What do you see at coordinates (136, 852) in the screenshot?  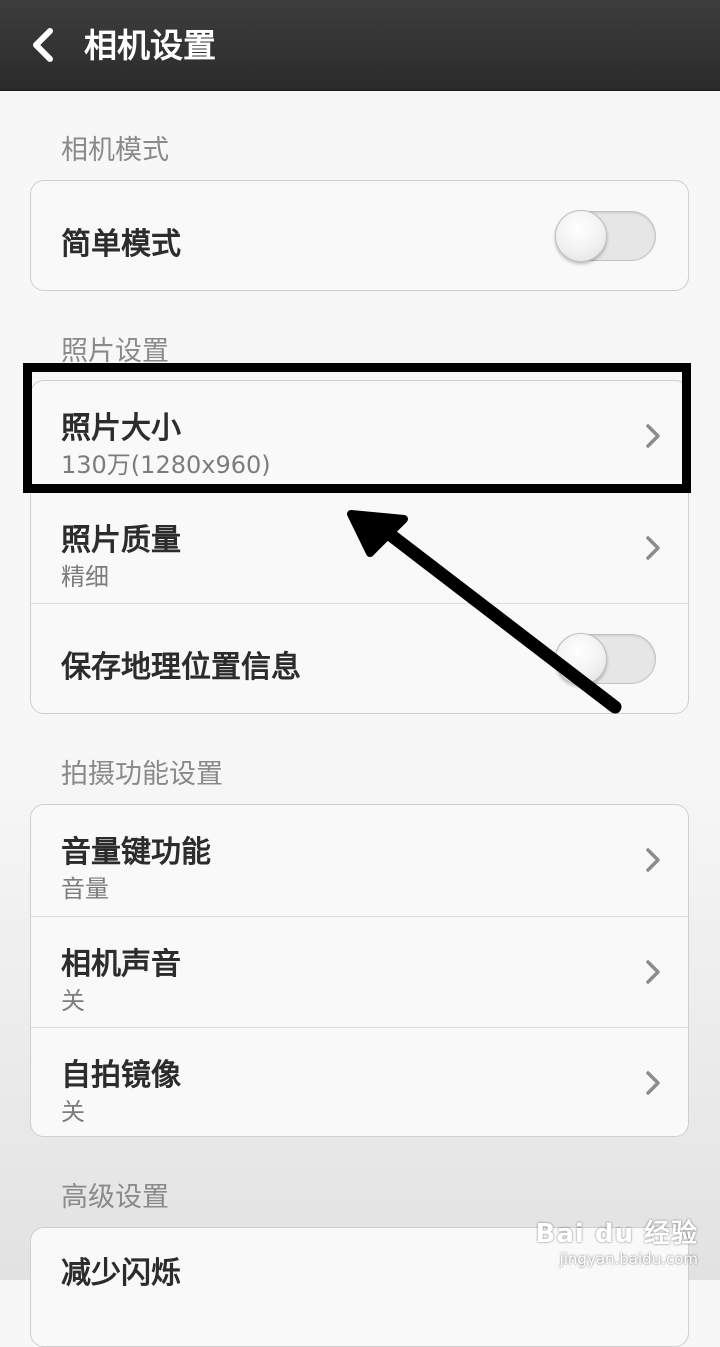 I see `row-title: 音量键功能` at bounding box center [136, 852].